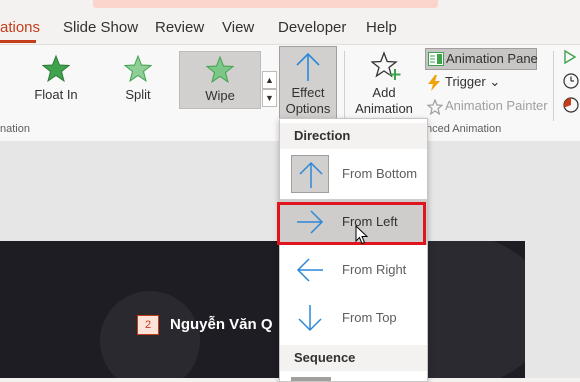 This screenshot has width=580, height=382. I want to click on duration-icon, so click(571, 105).